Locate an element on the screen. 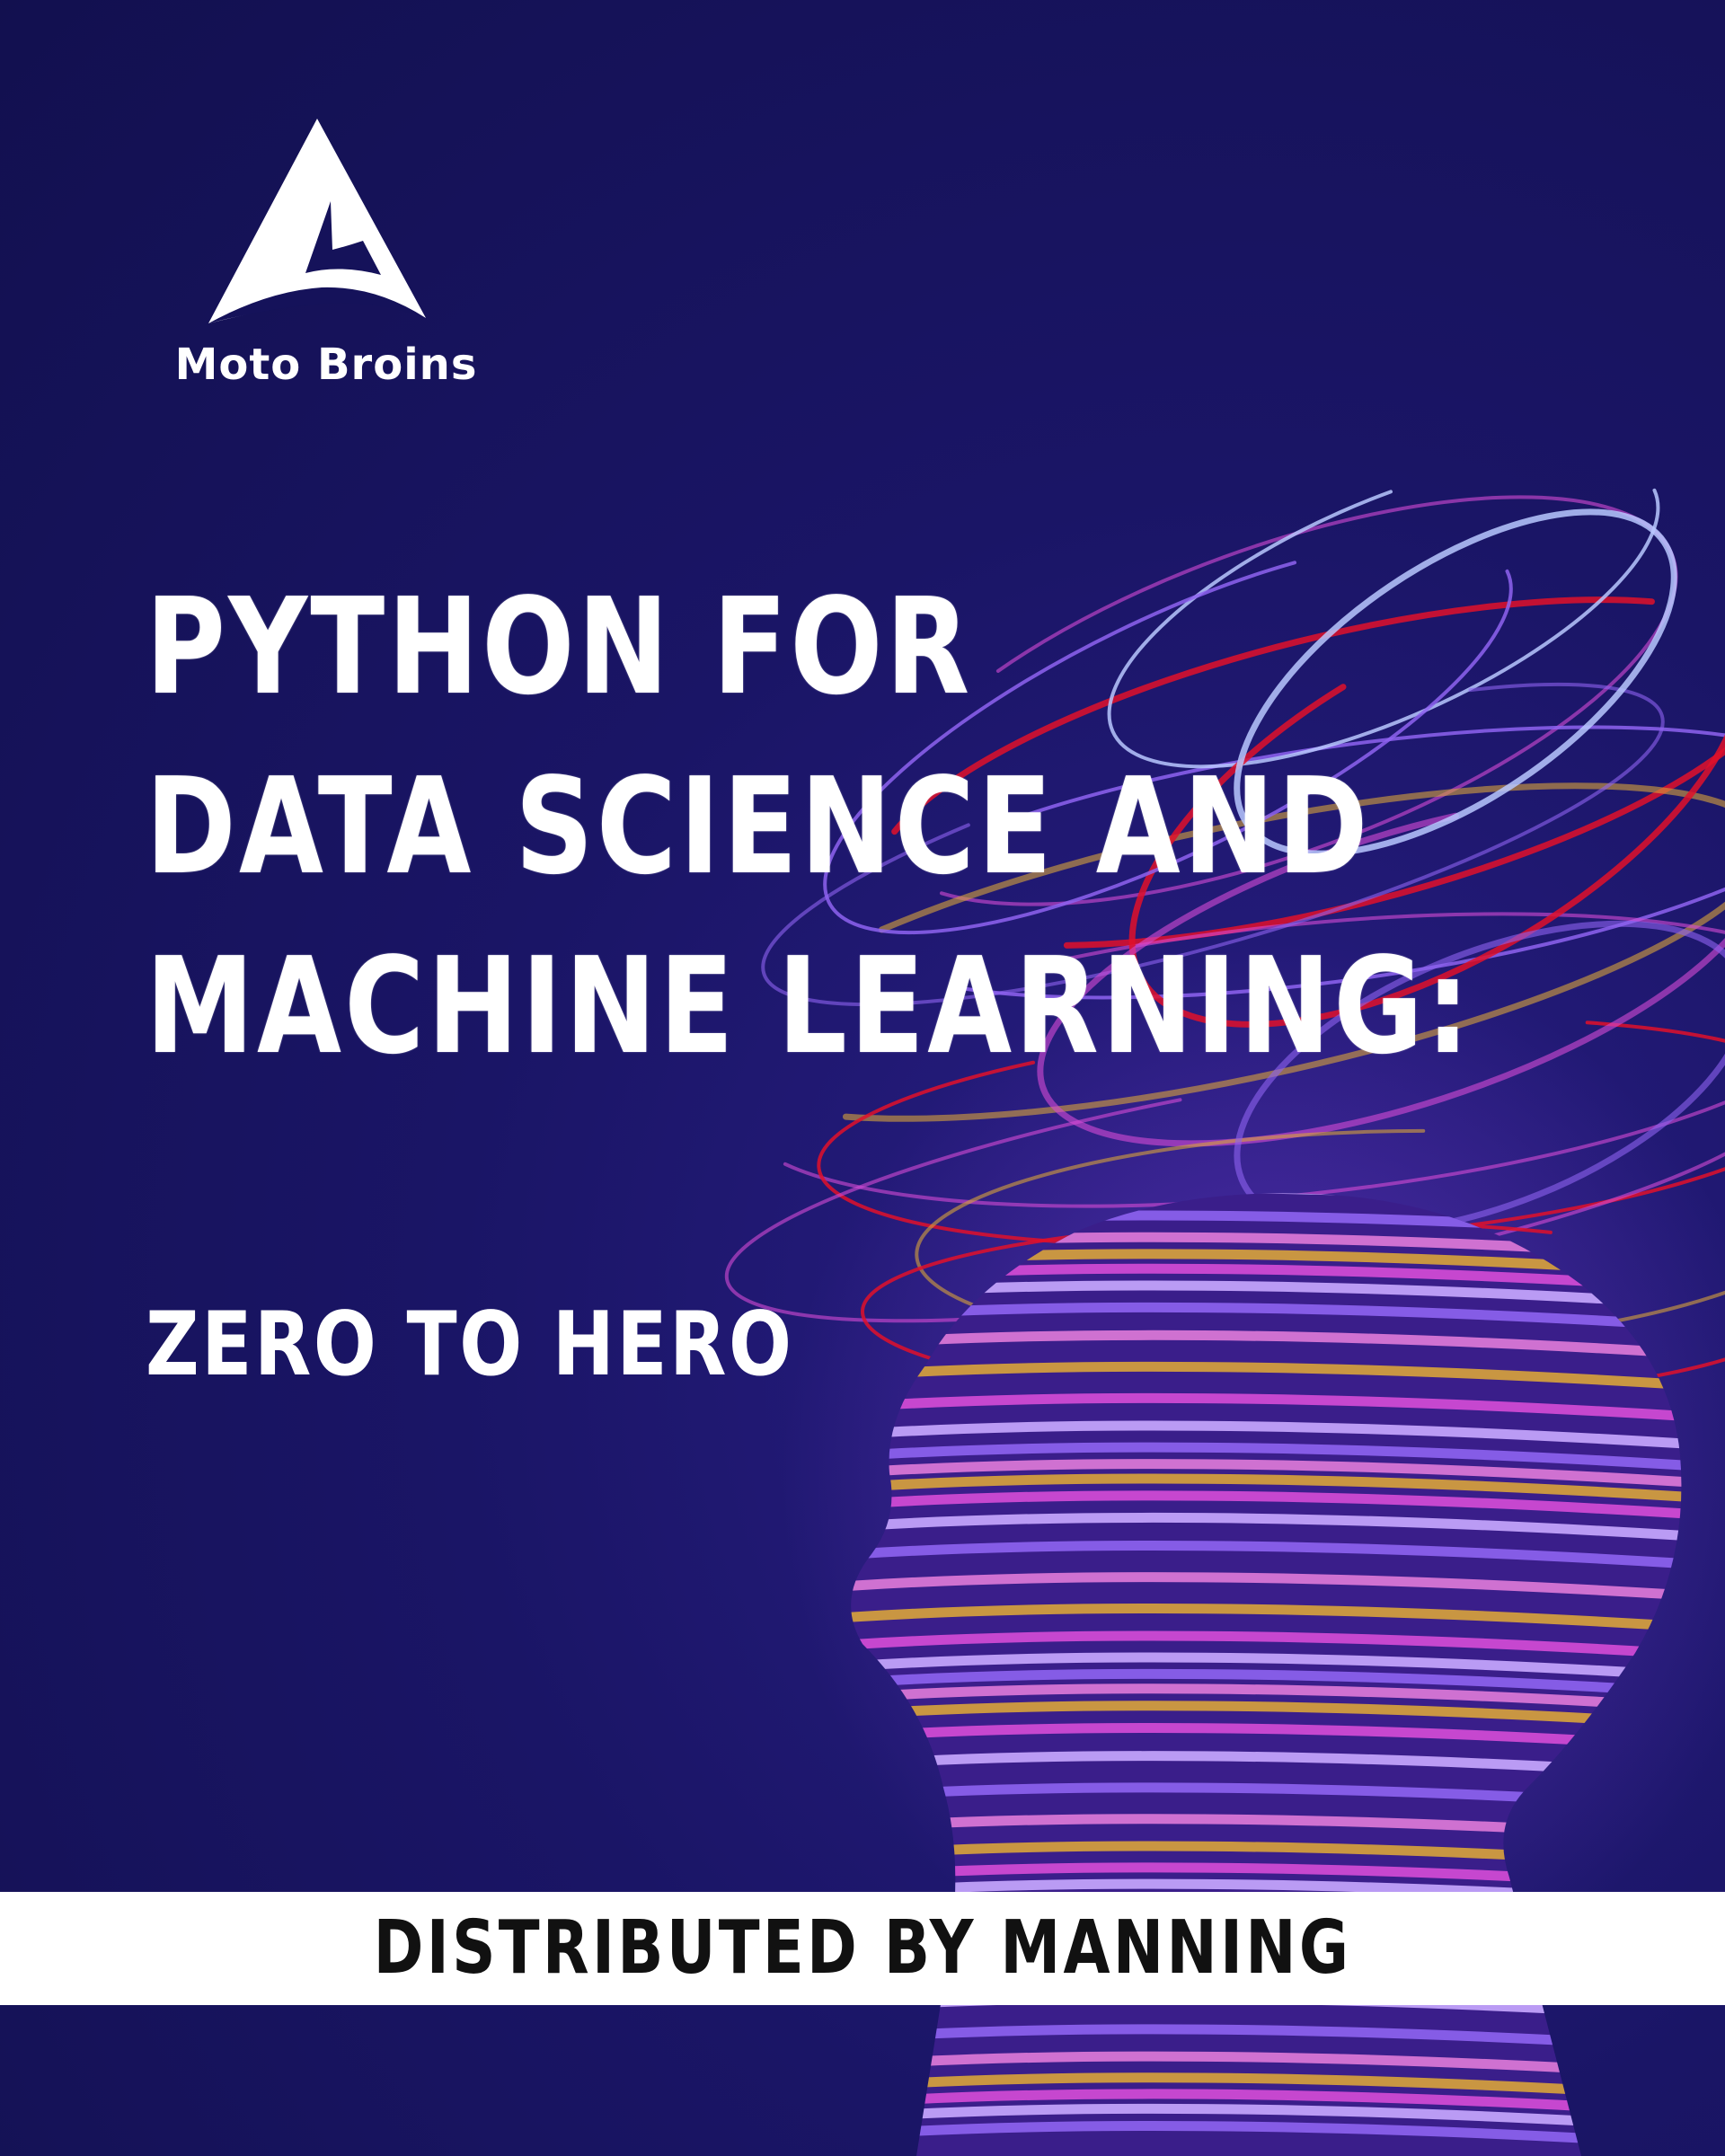 The width and height of the screenshot is (1725, 2156). title-line-2: DATA SCIENCE AND is located at coordinates (758, 827).